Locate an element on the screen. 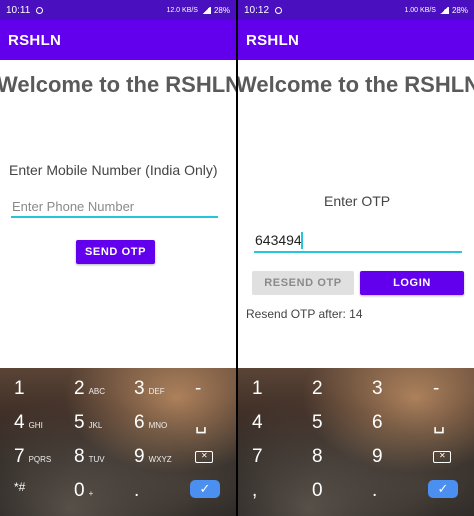 This screenshot has width=474, height=516. mobile-number-label: Enter Mobile Number (India Only) is located at coordinates (113, 170).